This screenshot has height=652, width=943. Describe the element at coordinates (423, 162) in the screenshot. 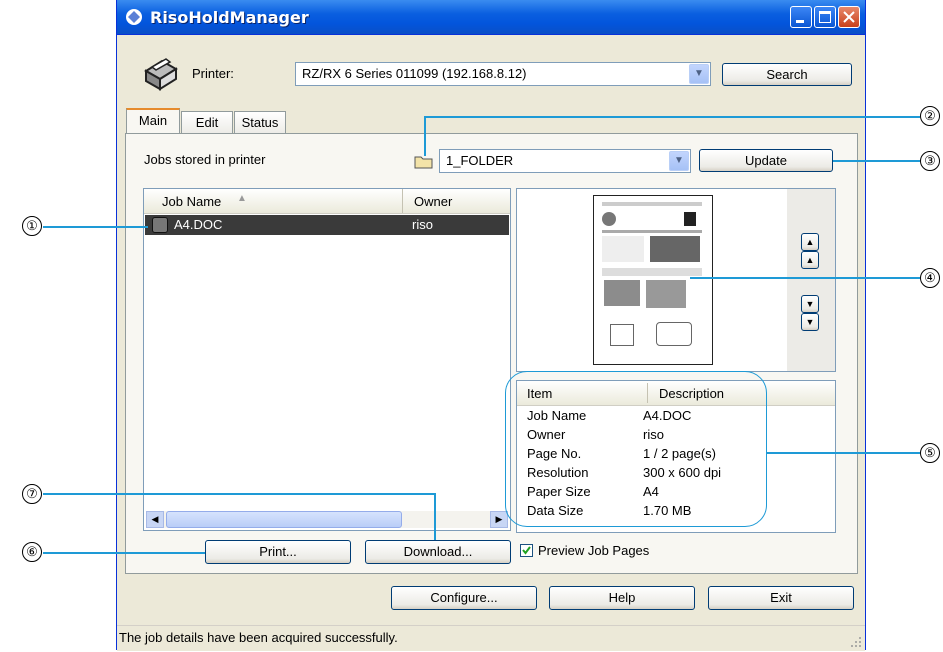

I see `folder-icon` at that location.